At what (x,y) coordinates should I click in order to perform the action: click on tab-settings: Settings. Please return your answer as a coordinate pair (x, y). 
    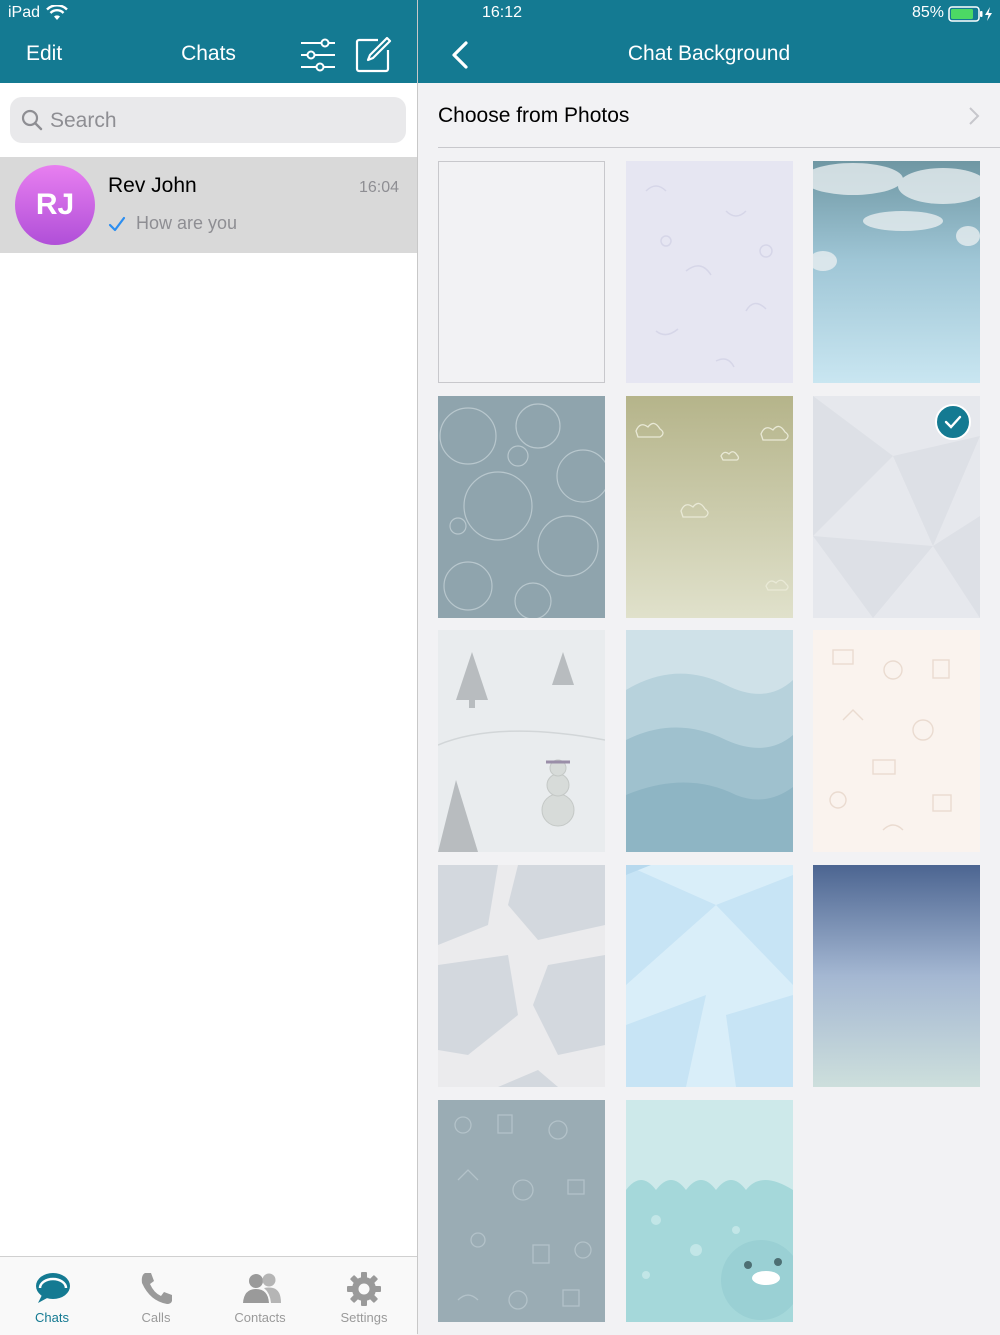
    Looking at the image, I should click on (364, 1296).